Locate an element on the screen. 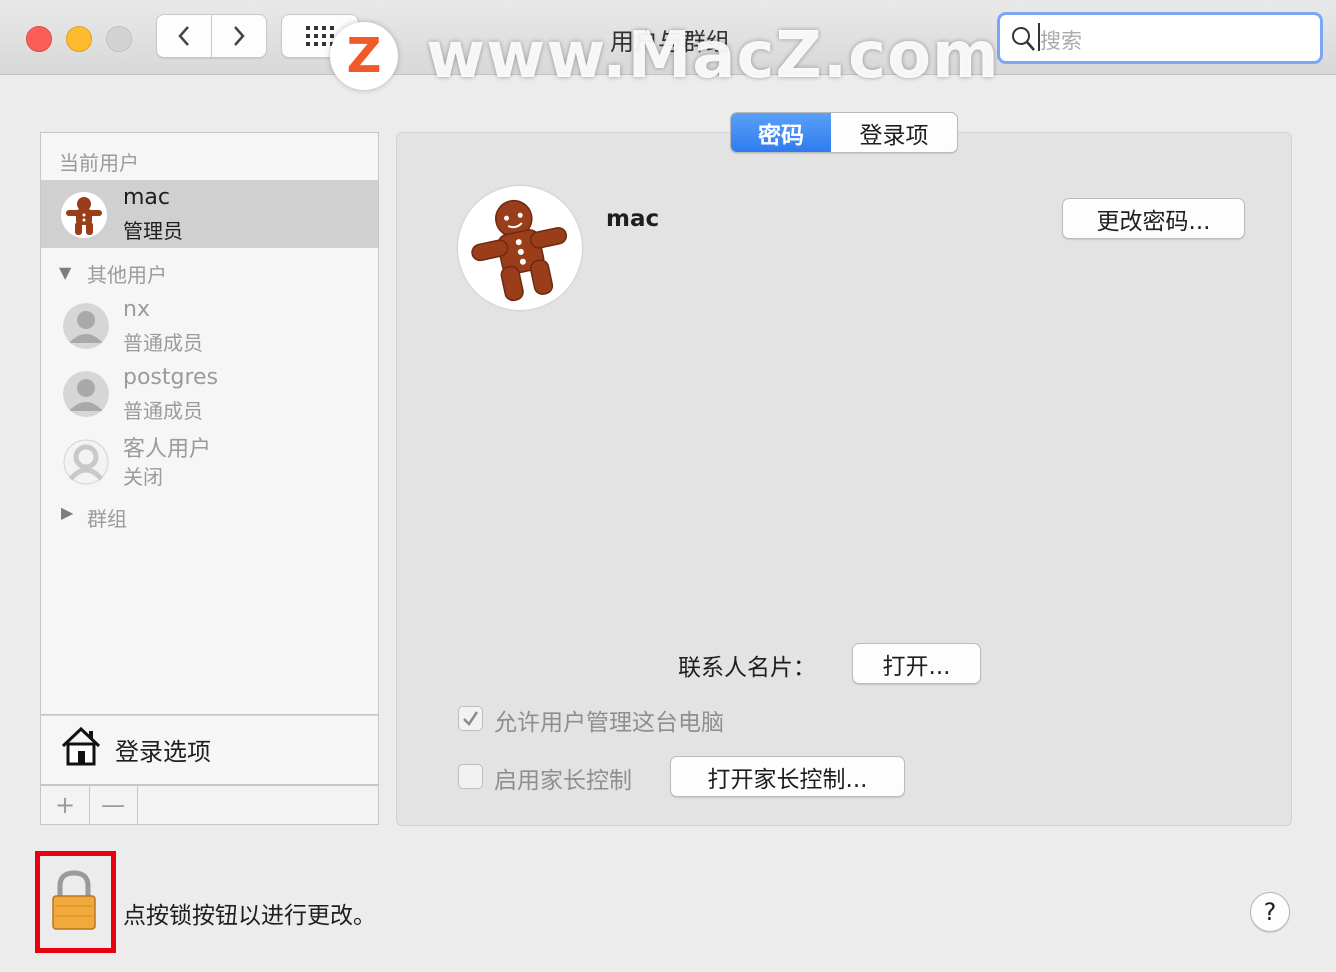 The height and width of the screenshot is (972, 1336). help-button: ? is located at coordinates (1270, 912).